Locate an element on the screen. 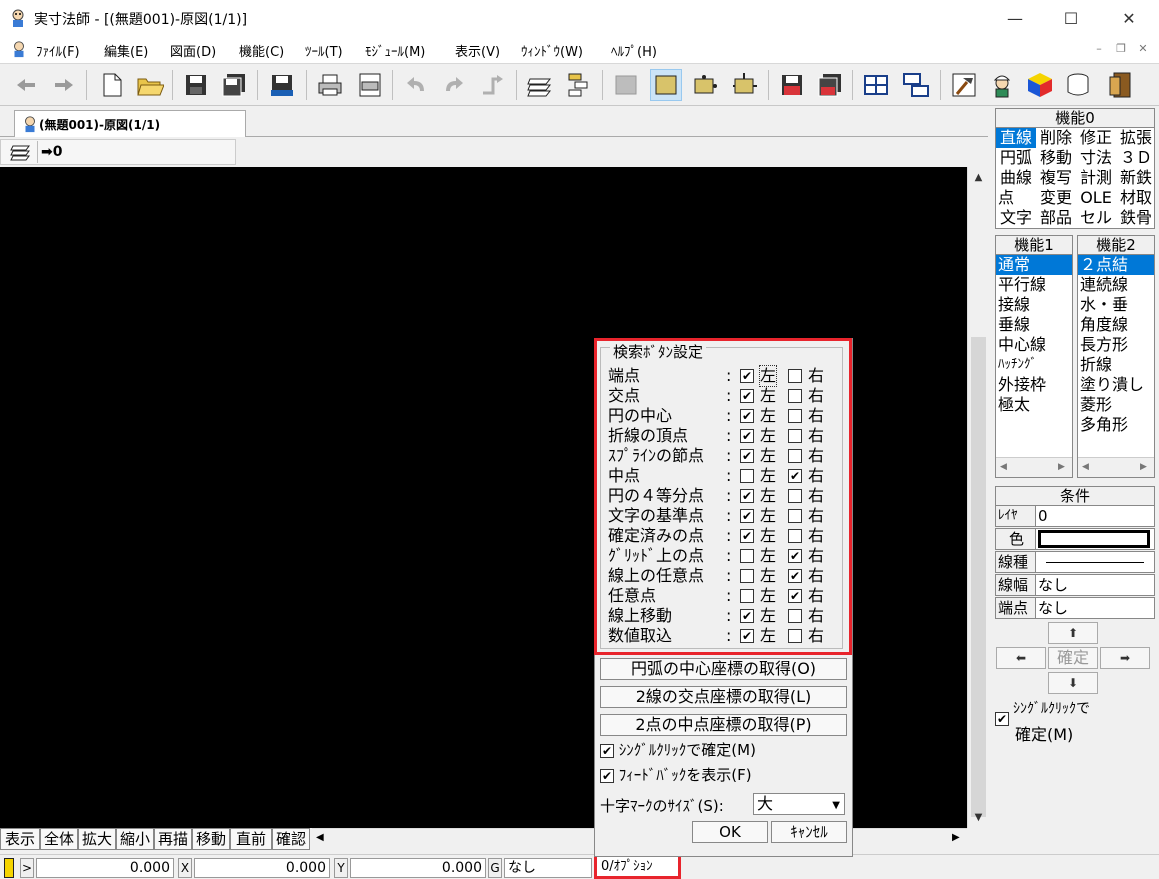 The image size is (1159, 879). red-save-all-icon is located at coordinates (830, 85).